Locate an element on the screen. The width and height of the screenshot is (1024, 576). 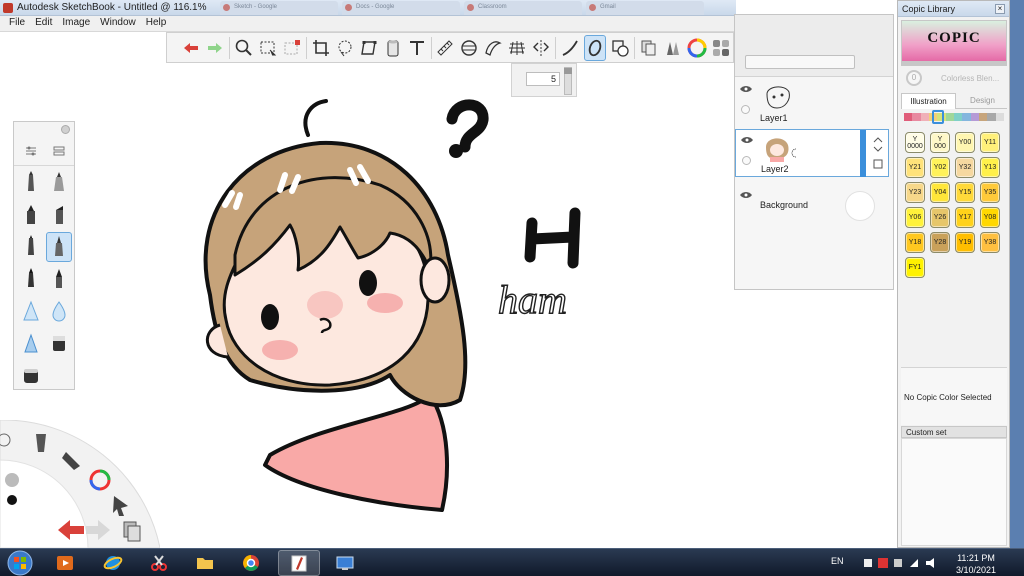
menu-image: Image is located at coordinates (76, 23).